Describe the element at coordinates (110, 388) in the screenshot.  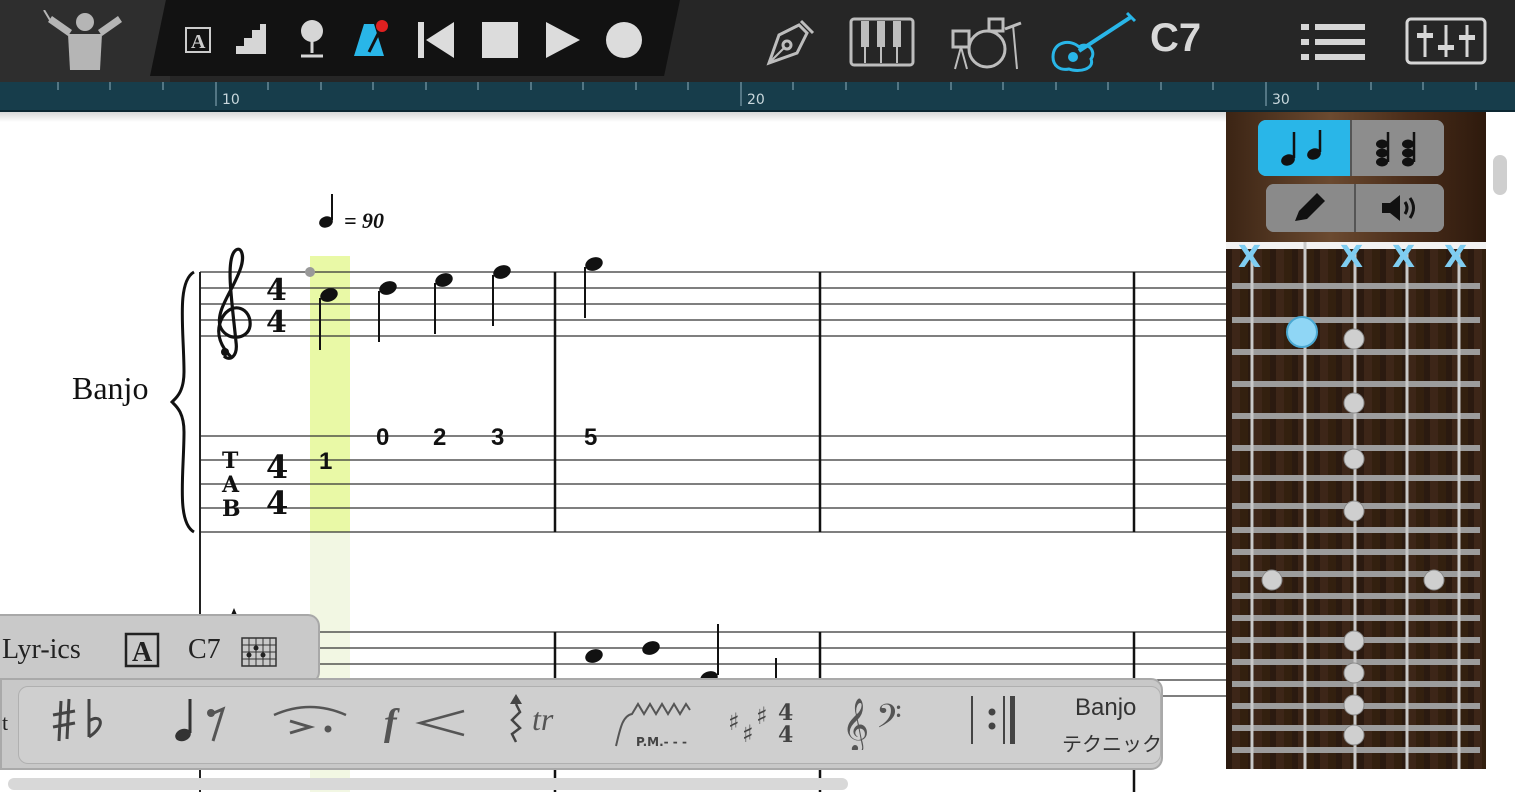
I see `instrument-name: Banjo` at that location.